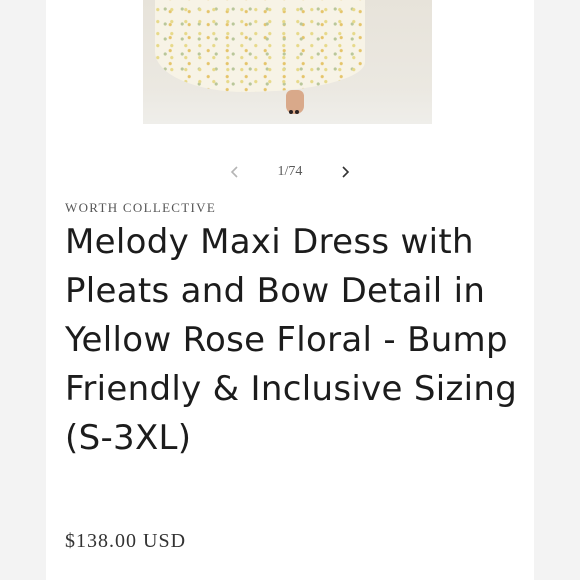 This screenshot has height=580, width=580. What do you see at coordinates (141, 207) in the screenshot?
I see `product-vendor: WORTH COLLECTIVE` at bounding box center [141, 207].